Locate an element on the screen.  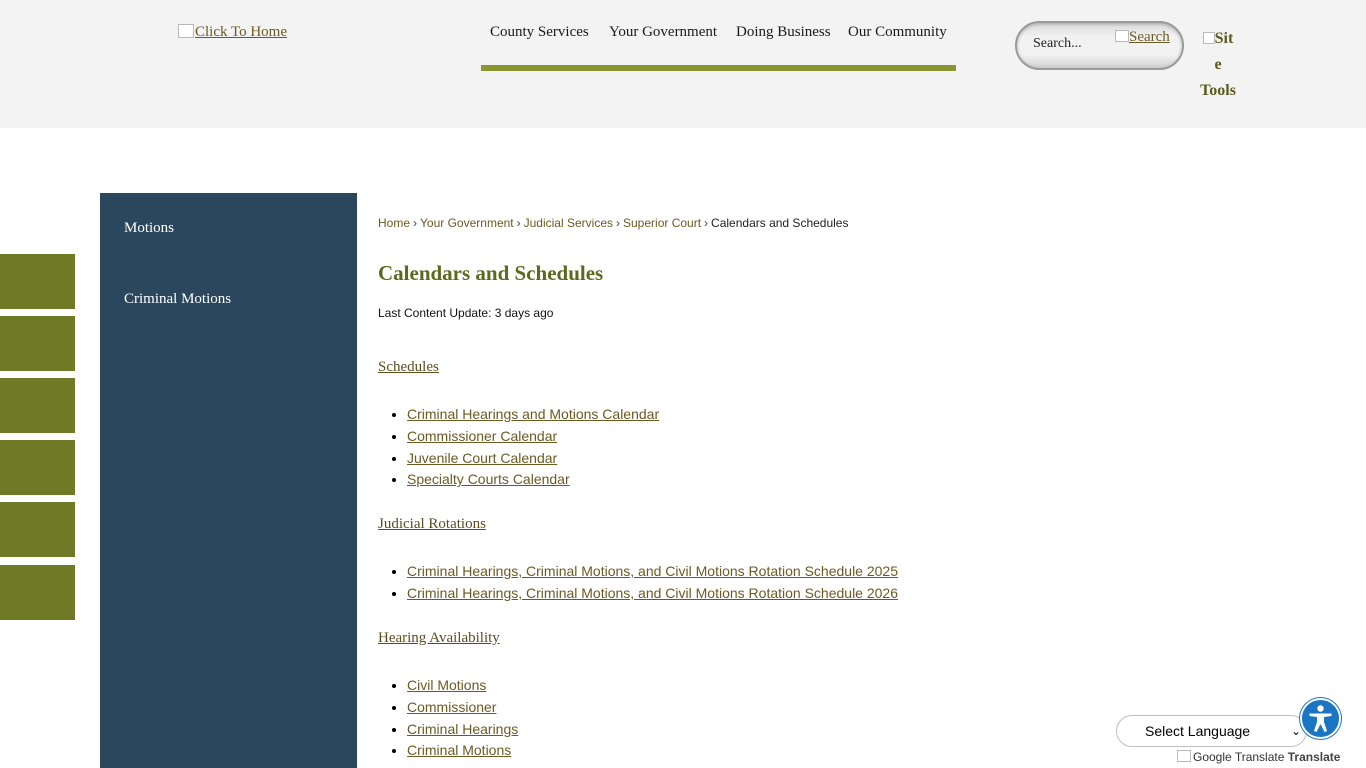
accessibility-button is located at coordinates (1320, 718).